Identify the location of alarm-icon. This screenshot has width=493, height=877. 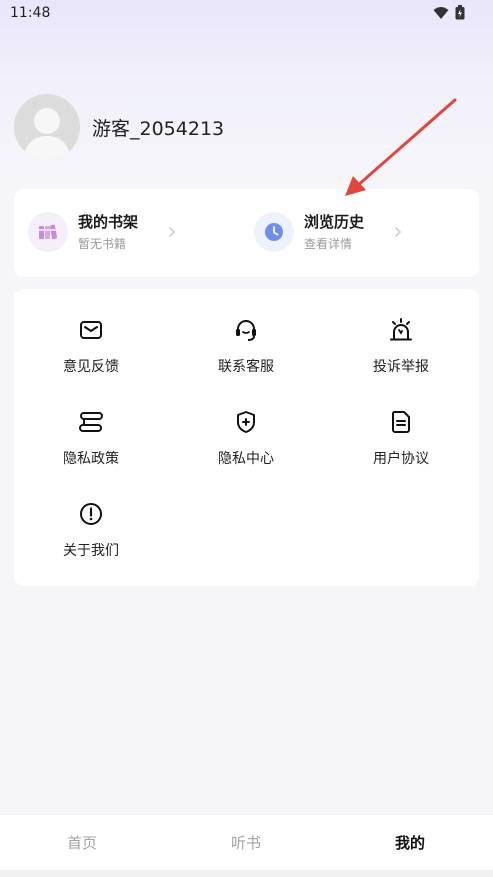
(401, 329).